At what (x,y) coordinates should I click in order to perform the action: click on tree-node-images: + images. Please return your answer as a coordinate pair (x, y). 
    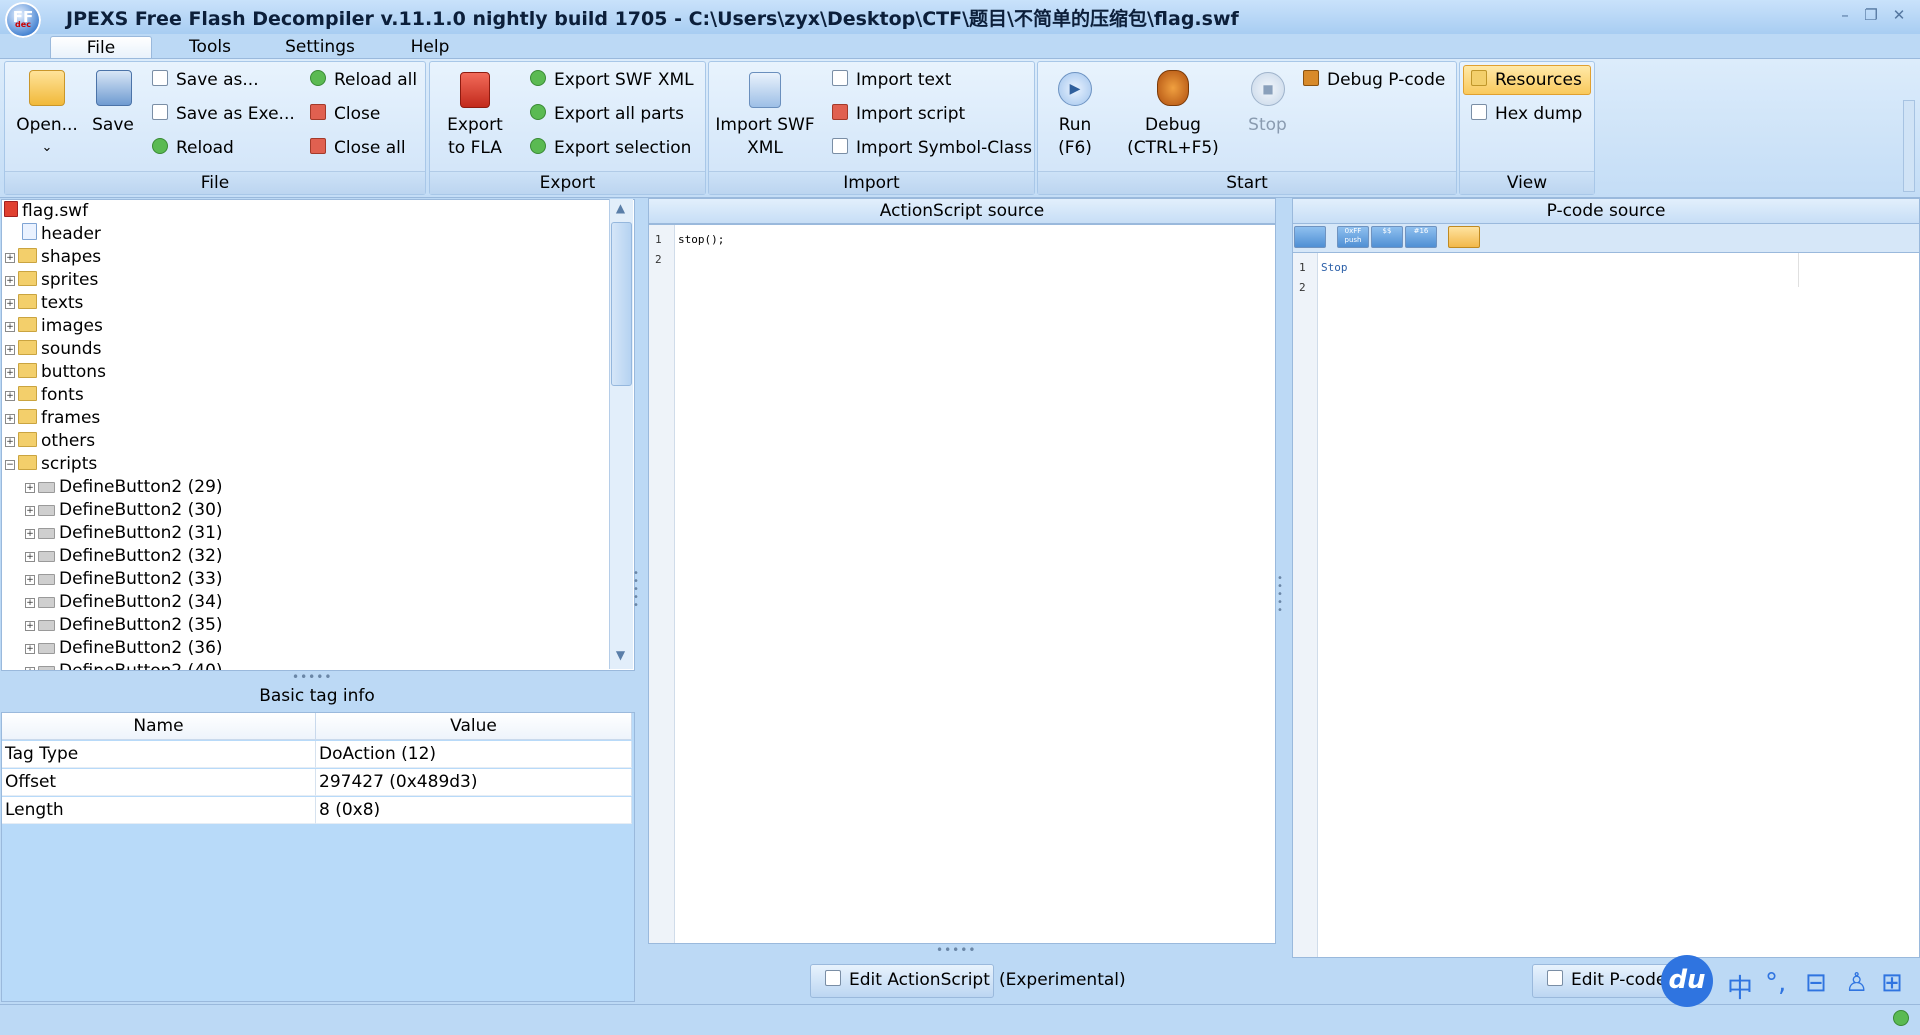
    Looking at the image, I should click on (54, 326).